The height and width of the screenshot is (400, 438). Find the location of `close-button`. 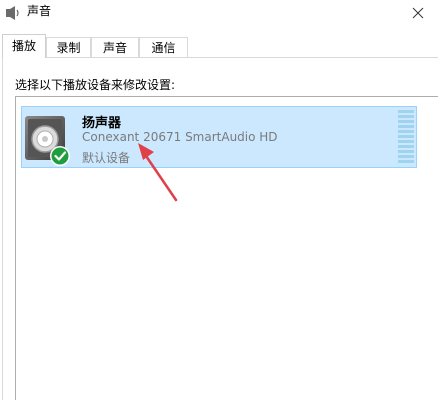

close-button is located at coordinates (418, 13).